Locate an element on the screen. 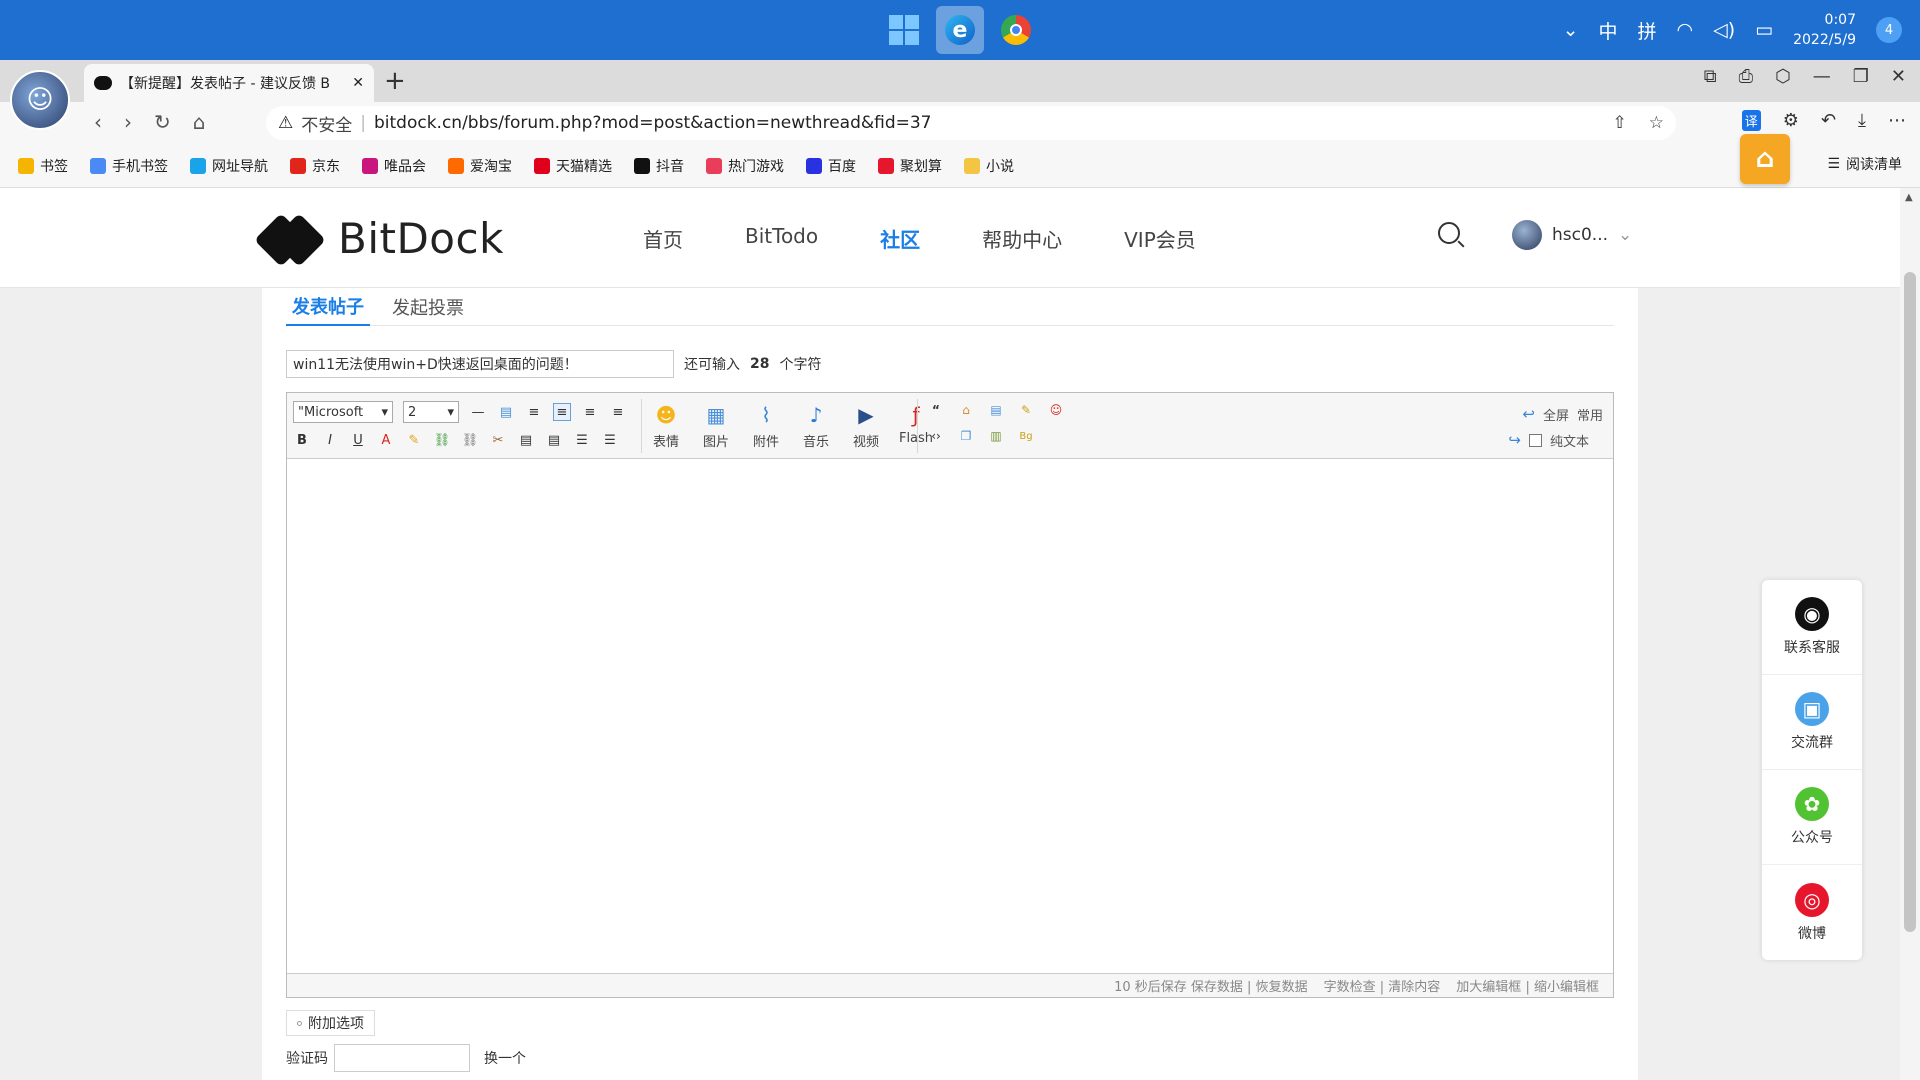 Image resolution: width=1920 pixels, height=1080 pixels. extensions-icon: ⚙ is located at coordinates (1791, 120).